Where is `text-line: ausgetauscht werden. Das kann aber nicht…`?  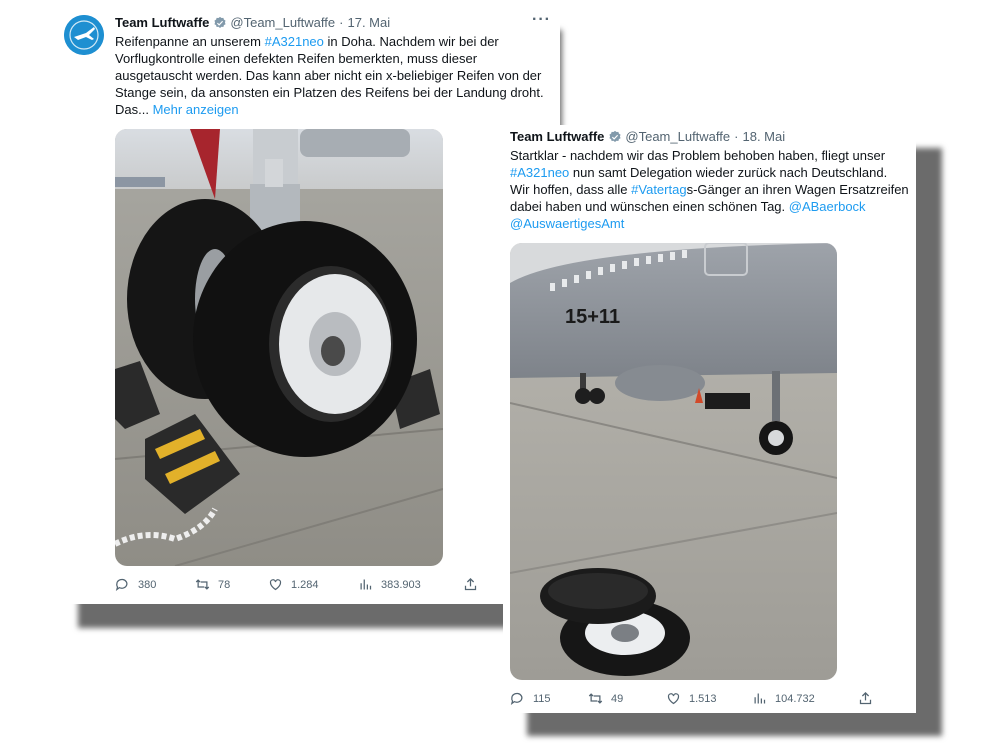 text-line: ausgetauscht werden. Das kann aber nicht… is located at coordinates (328, 75).